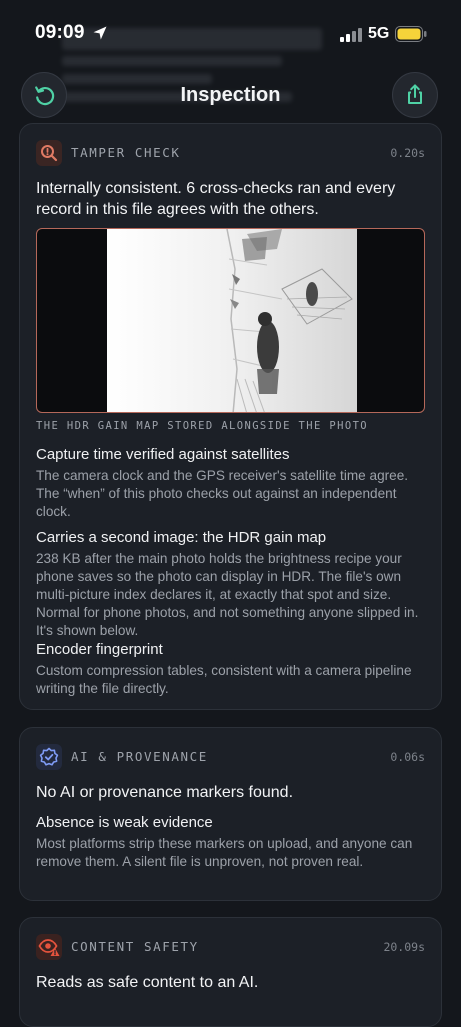 The height and width of the screenshot is (1027, 461). Describe the element at coordinates (60, 32) in the screenshot. I see `status-time: 09:09` at that location.